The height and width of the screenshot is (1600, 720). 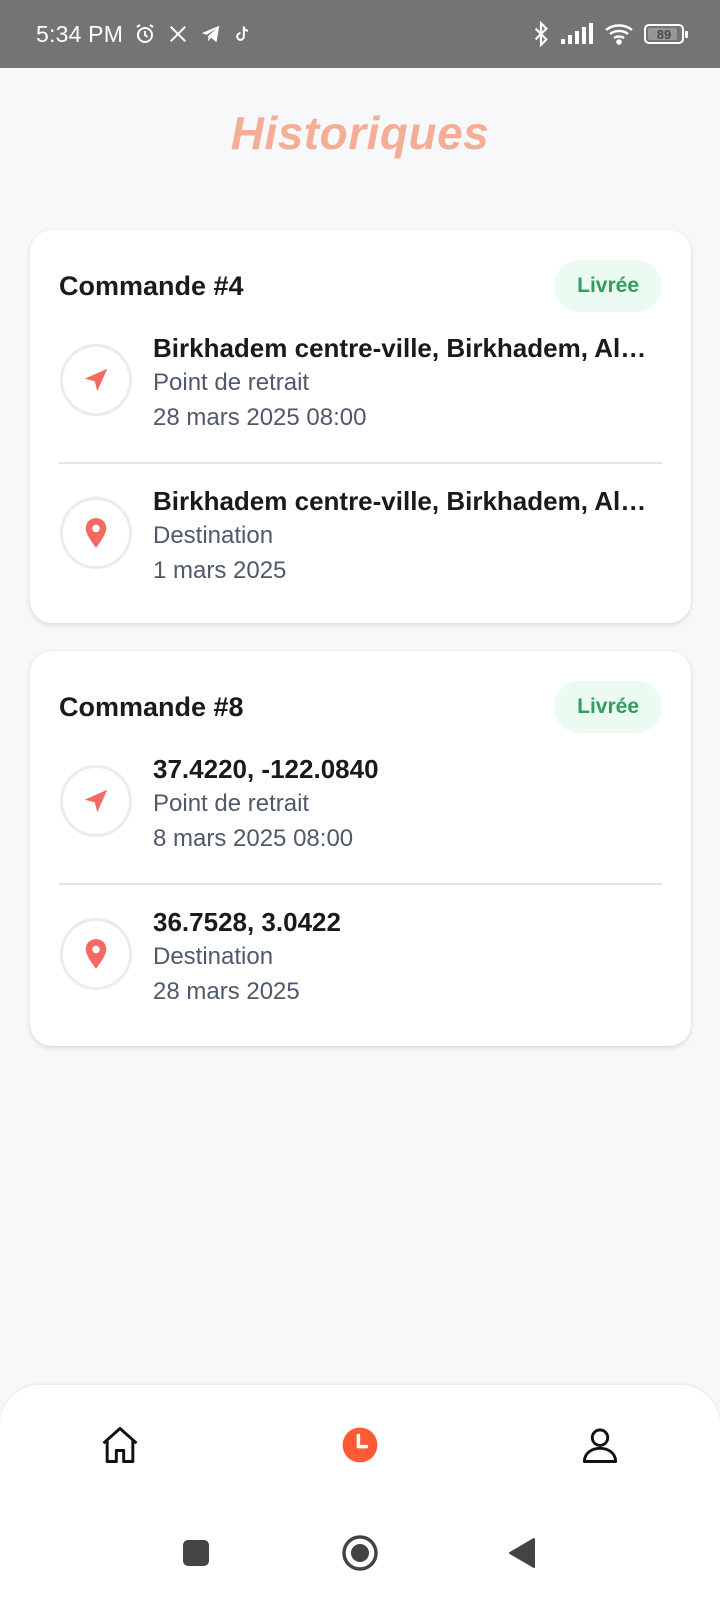 What do you see at coordinates (407, 957) in the screenshot?
I see `destination-text: 36.7528, 3.0422 Destination 28 mars 2025` at bounding box center [407, 957].